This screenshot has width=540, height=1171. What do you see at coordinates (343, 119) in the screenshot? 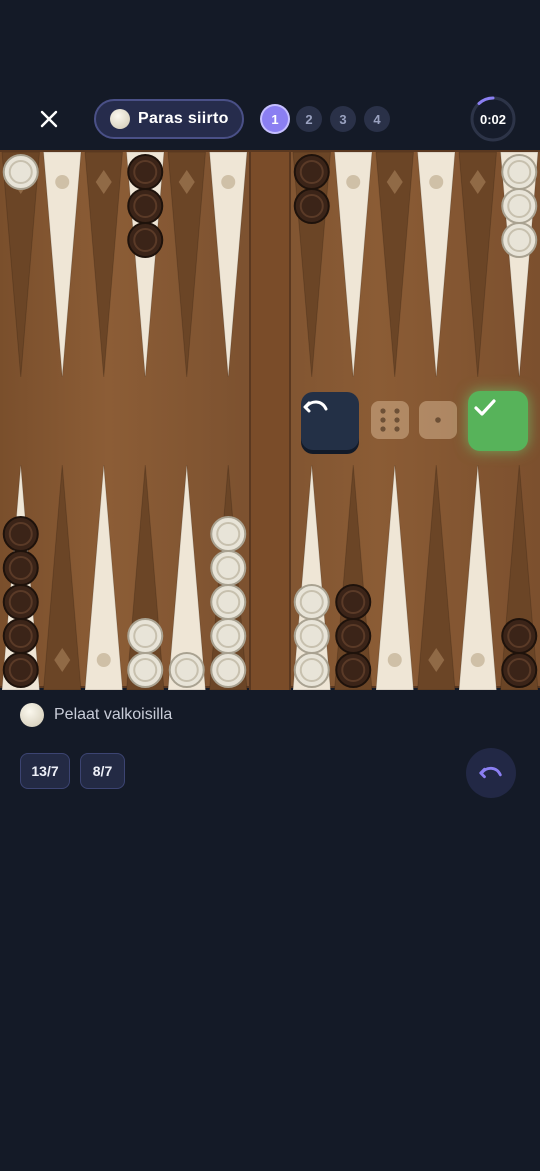
I see `step-3: 3` at bounding box center [343, 119].